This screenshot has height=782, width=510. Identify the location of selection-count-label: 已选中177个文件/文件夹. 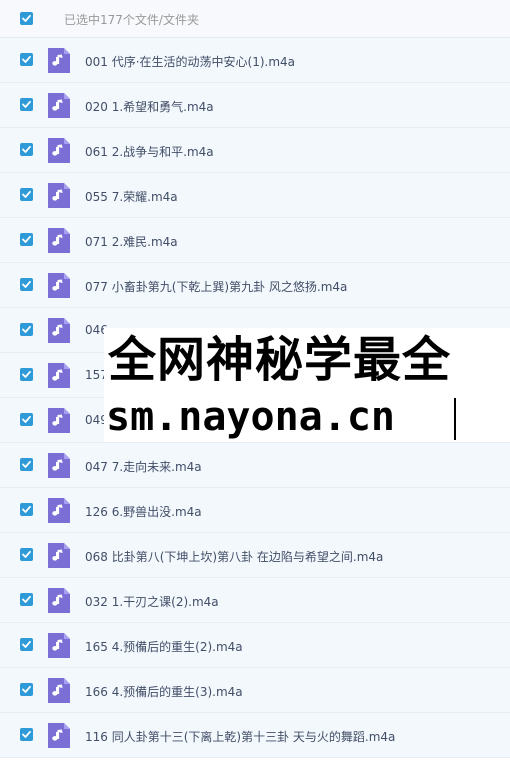
(131, 20).